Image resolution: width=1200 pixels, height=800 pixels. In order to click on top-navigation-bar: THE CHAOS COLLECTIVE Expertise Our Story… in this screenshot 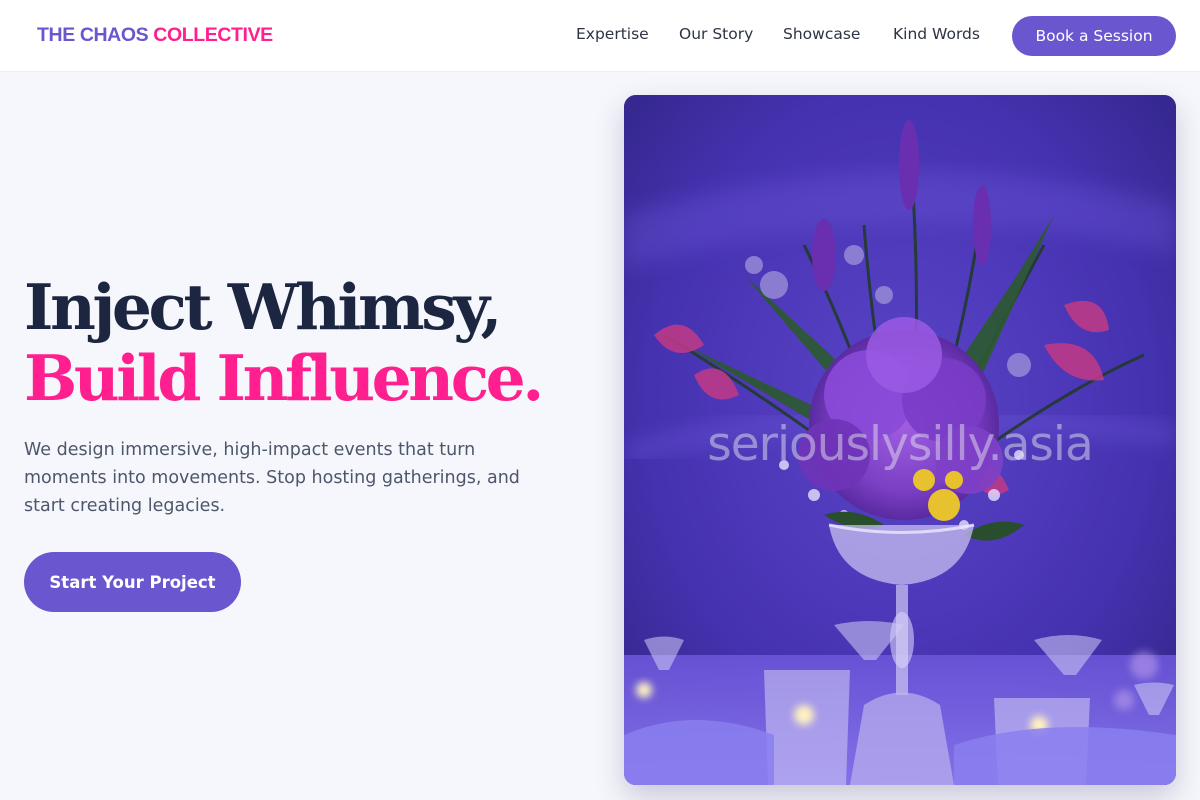, I will do `click(600, 36)`.